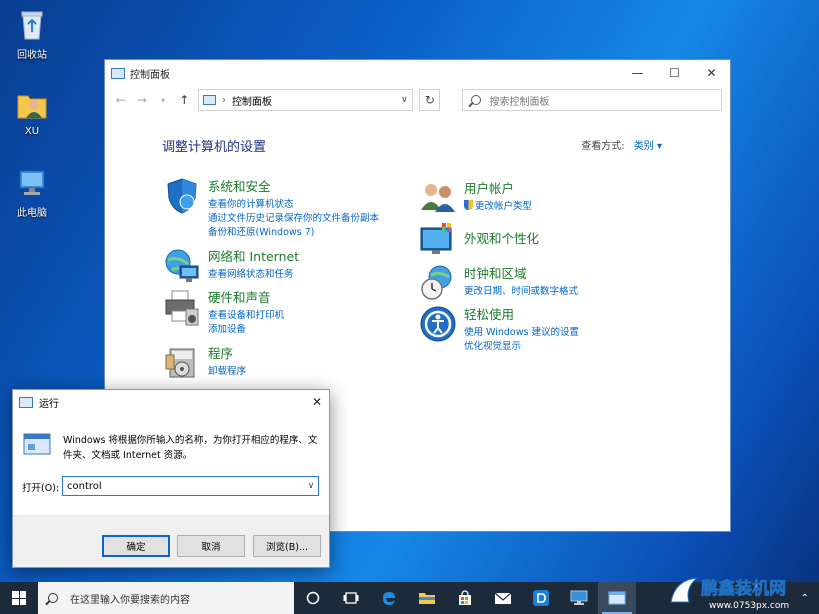  I want to click on task-view-button, so click(313, 598).